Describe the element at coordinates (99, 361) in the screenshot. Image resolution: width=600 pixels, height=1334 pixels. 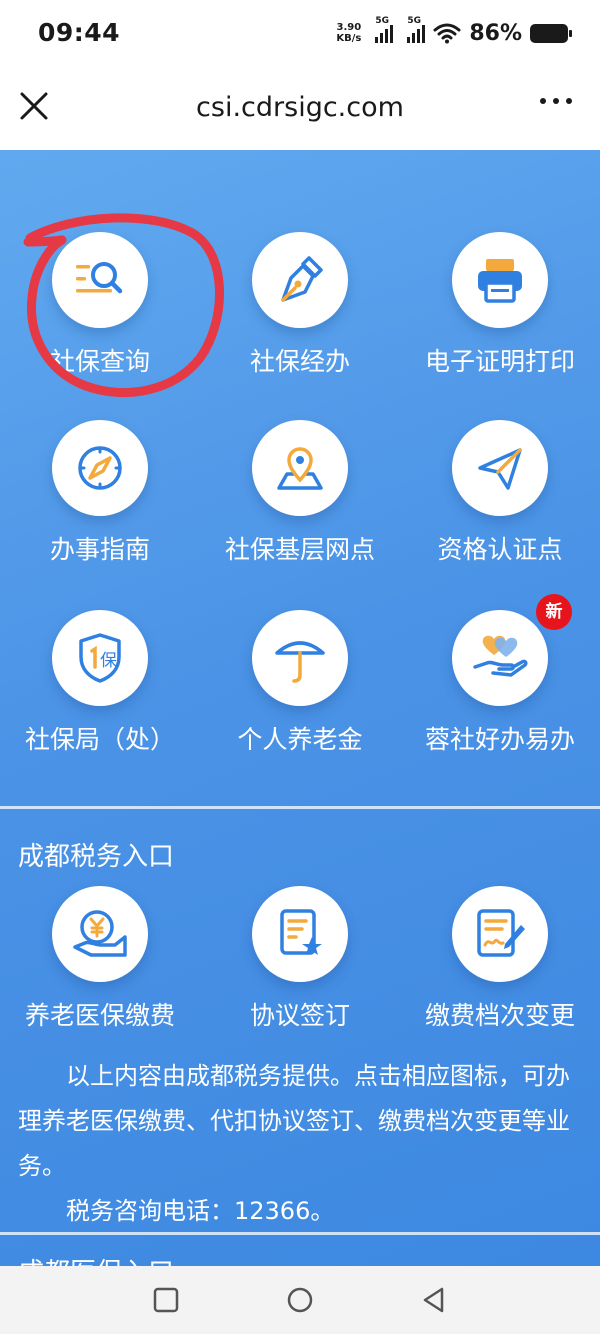
I see `service-label: 社保查询` at that location.